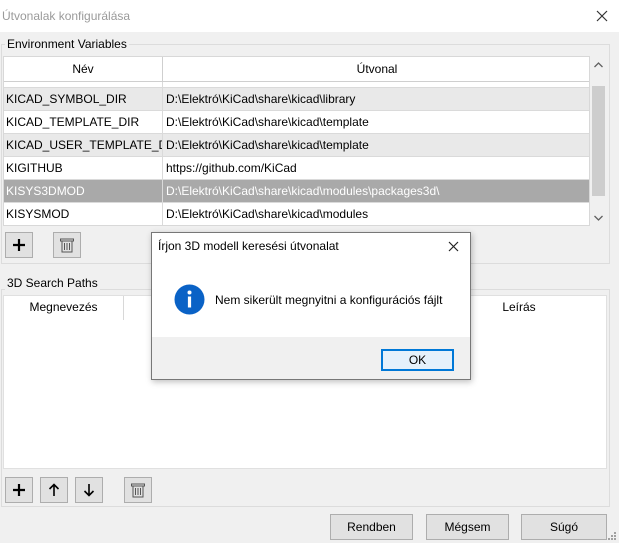 This screenshot has width=619, height=543. What do you see at coordinates (261, 99) in the screenshot?
I see `env-var-path: D:\Elektró\KiCad\share\kicad\library` at bounding box center [261, 99].